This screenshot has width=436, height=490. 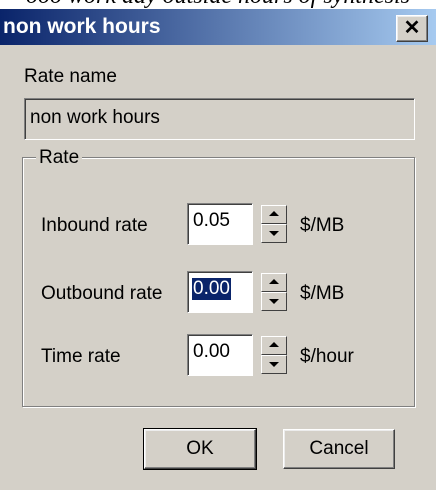 I want to click on outbound-rate-unit: $/MB, so click(x=322, y=293).